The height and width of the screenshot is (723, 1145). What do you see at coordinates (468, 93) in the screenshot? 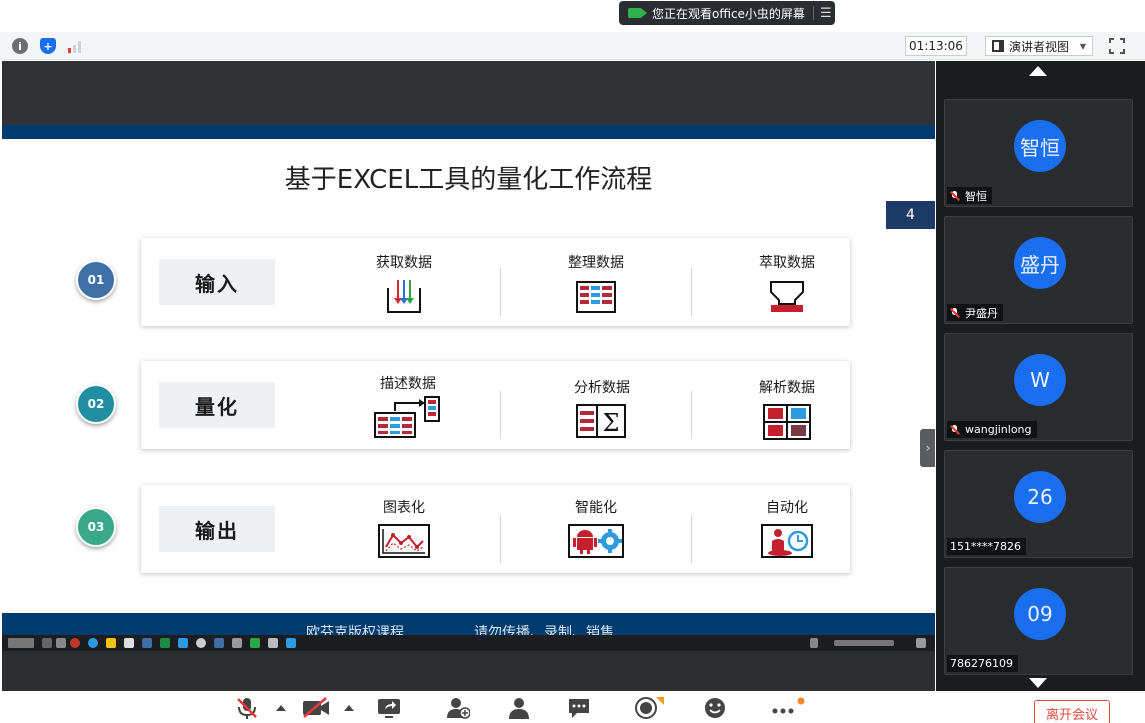
I see `slide-top-dark` at bounding box center [468, 93].